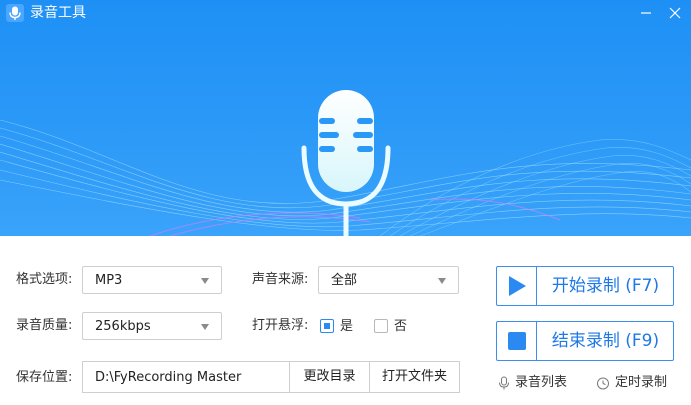 This screenshot has width=691, height=405. What do you see at coordinates (603, 383) in the screenshot?
I see `clock-icon` at bounding box center [603, 383].